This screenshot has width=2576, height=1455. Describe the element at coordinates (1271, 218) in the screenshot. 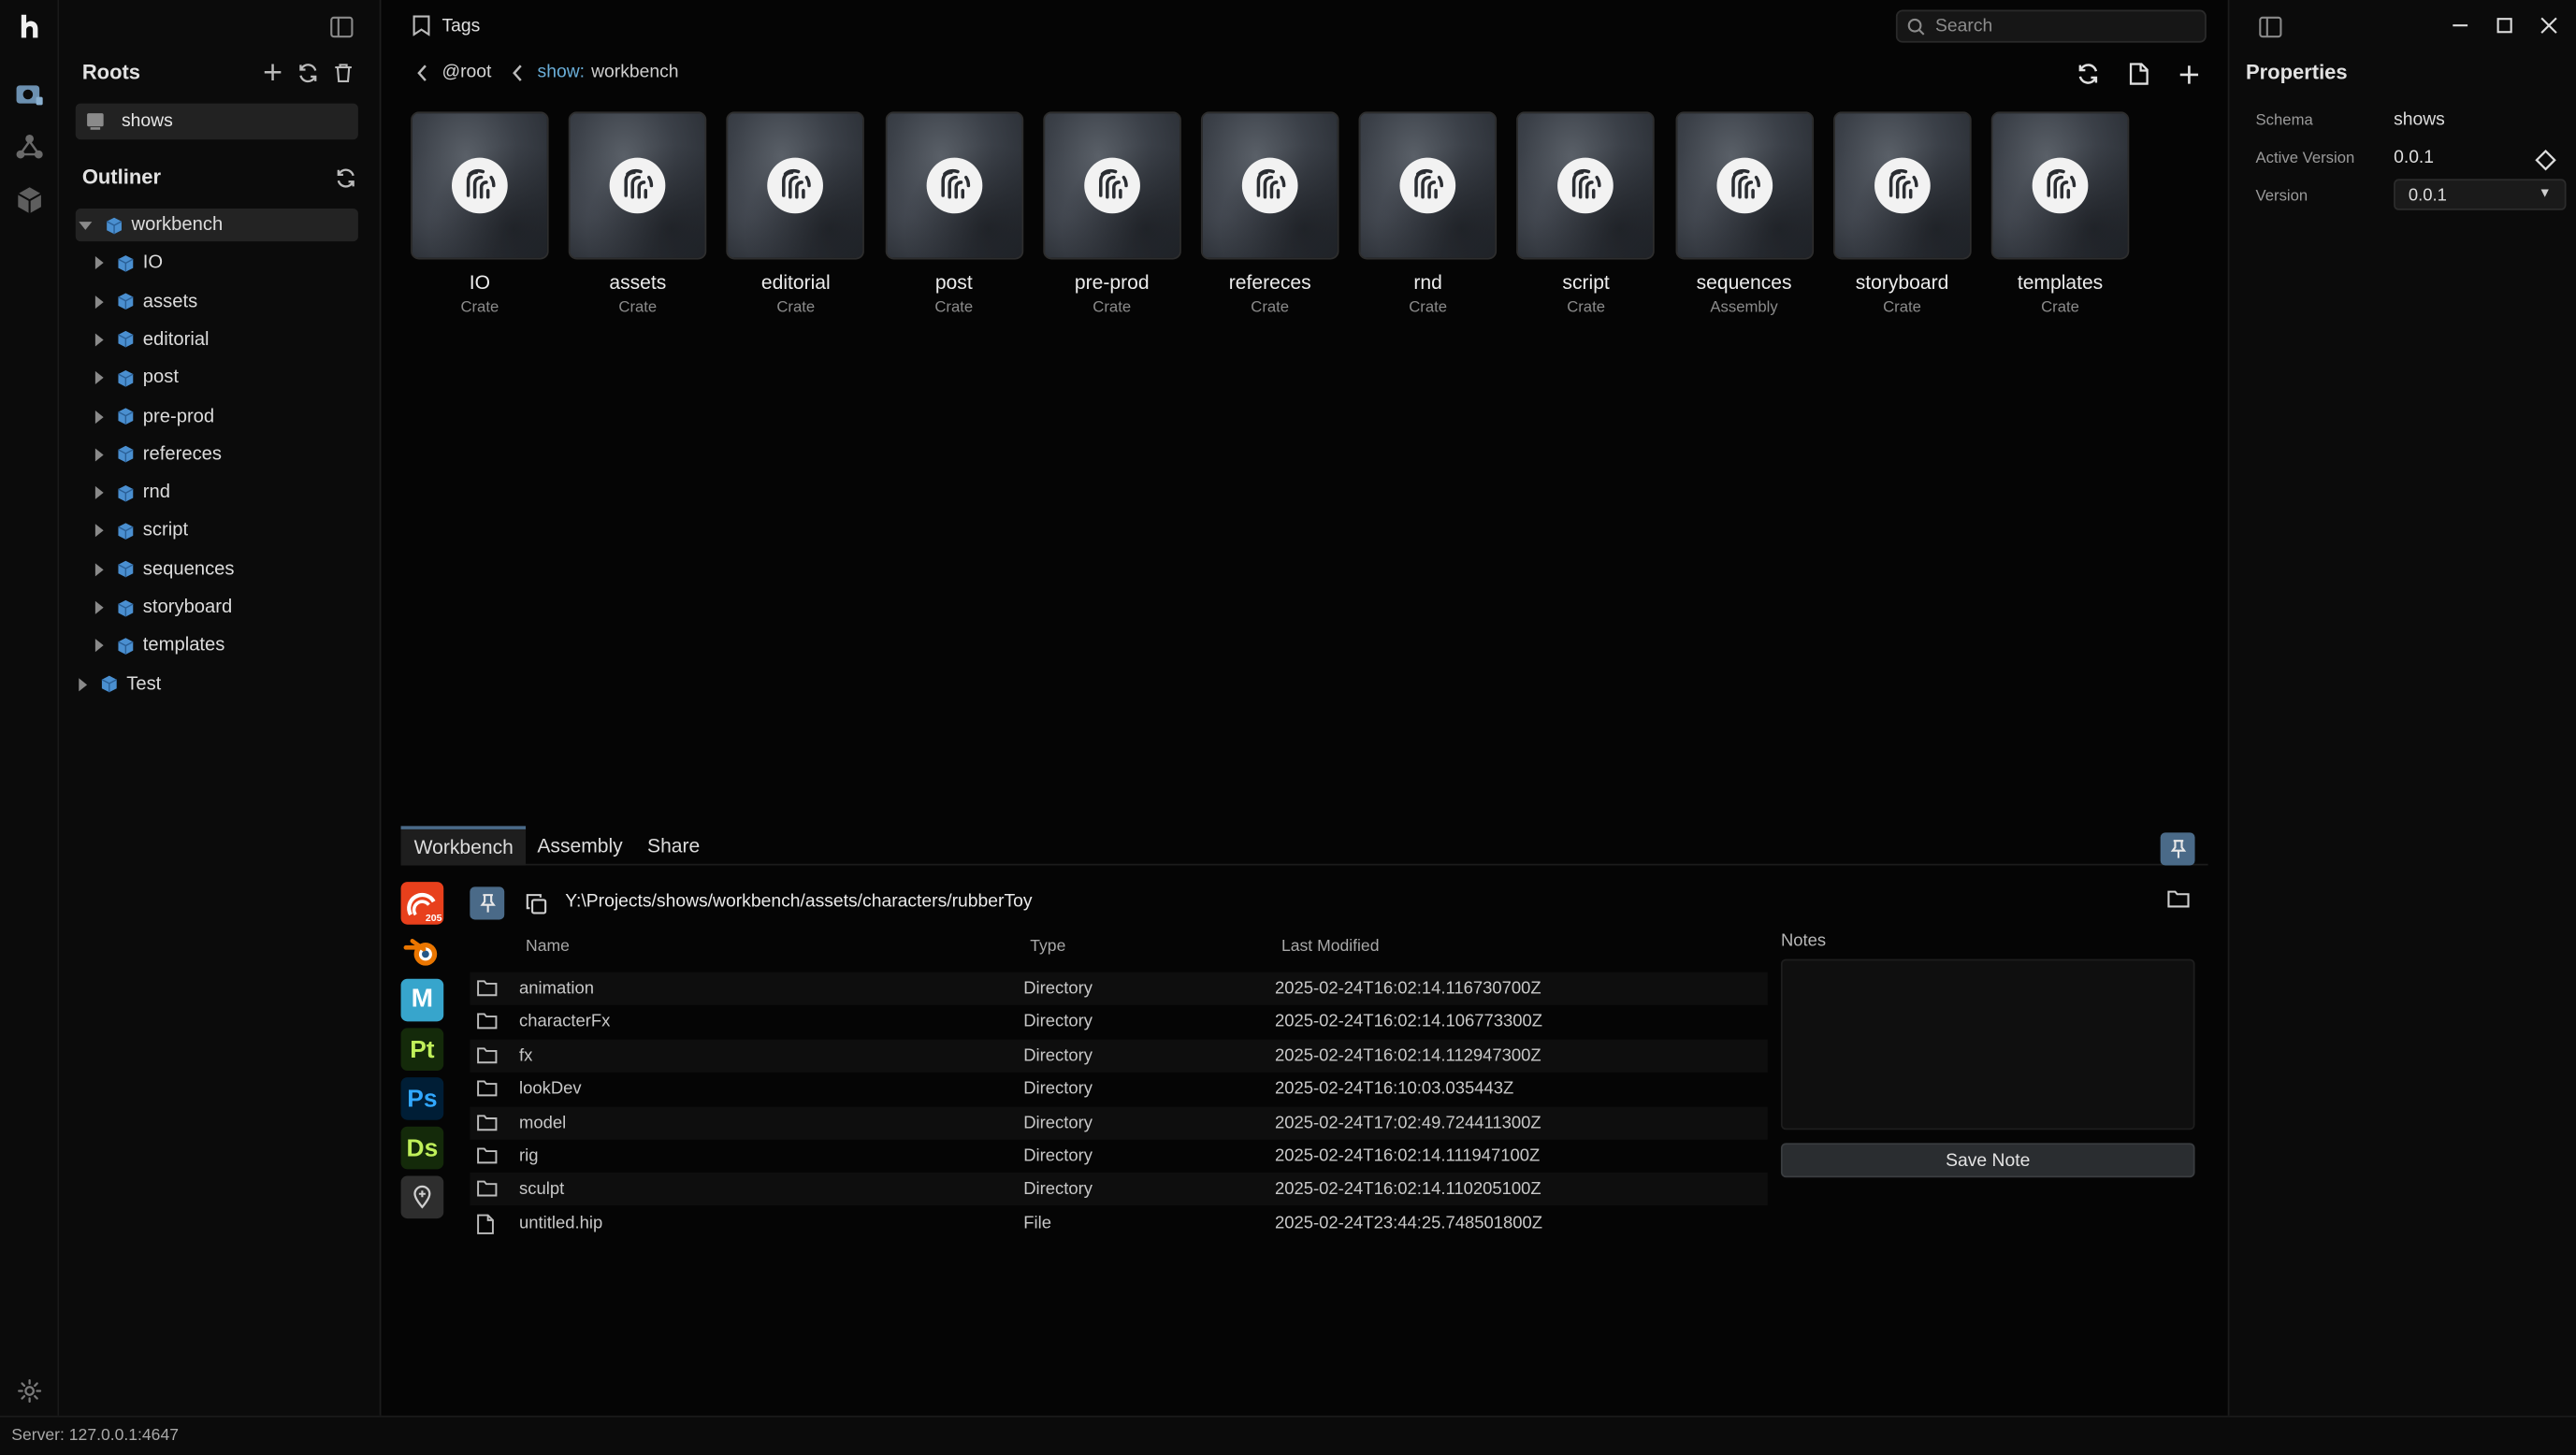

I see `entity-tile: refereces Crate` at that location.